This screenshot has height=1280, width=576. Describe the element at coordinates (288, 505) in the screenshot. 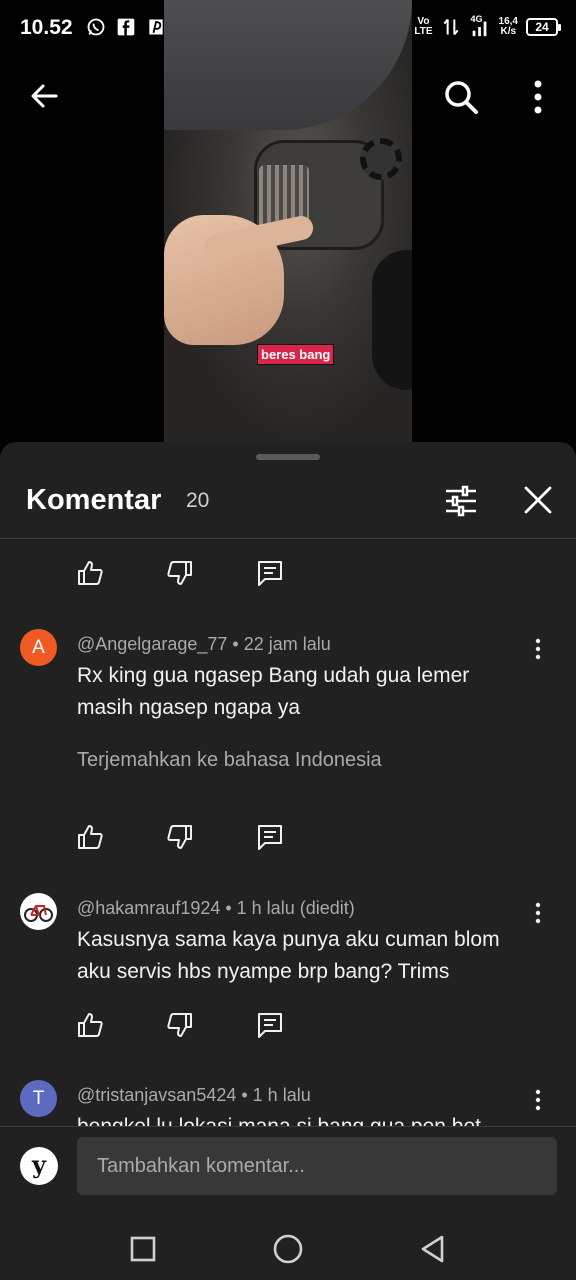

I see `comments-header: Komentar 20` at that location.